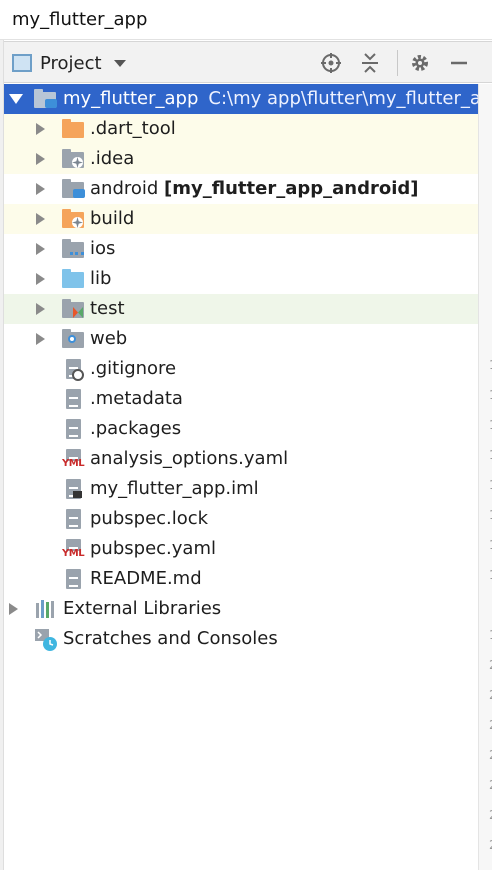  I want to click on project-view-label: Project, so click(71, 63).